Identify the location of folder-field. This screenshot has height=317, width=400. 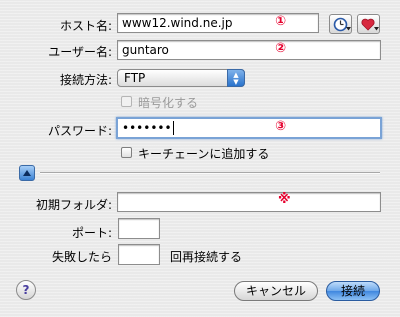
(249, 202).